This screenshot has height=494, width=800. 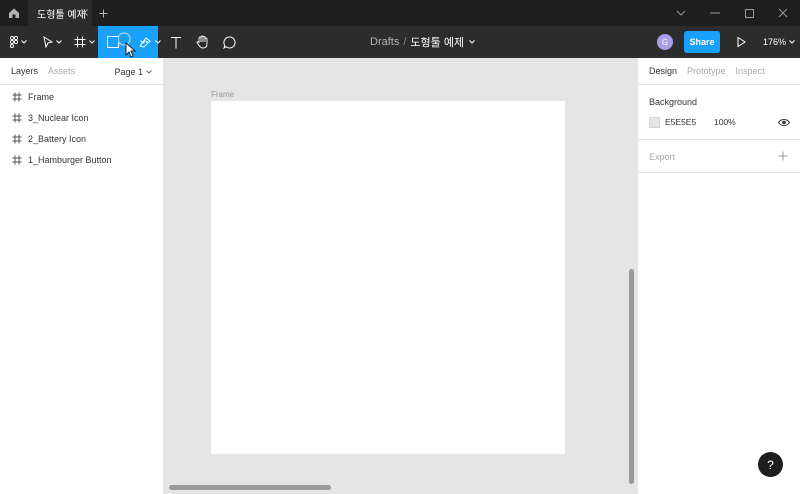 What do you see at coordinates (631, 376) in the screenshot?
I see `vertical-scrollbar` at bounding box center [631, 376].